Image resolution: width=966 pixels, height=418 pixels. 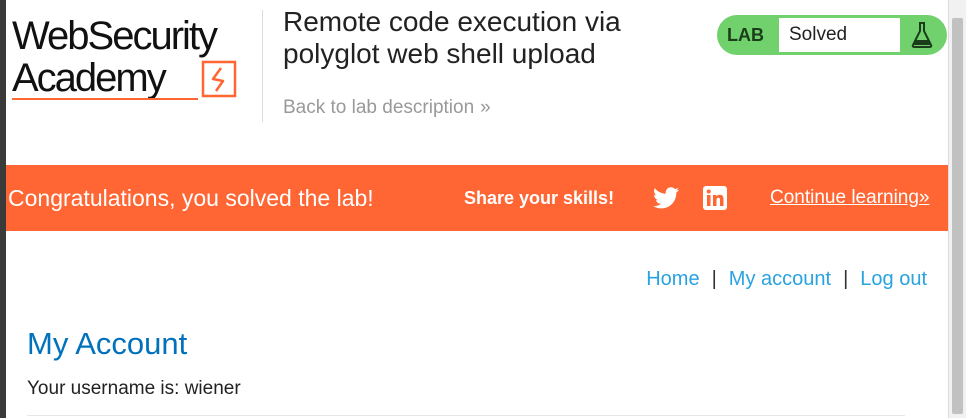 I want to click on linkedin-icon, so click(x=715, y=198).